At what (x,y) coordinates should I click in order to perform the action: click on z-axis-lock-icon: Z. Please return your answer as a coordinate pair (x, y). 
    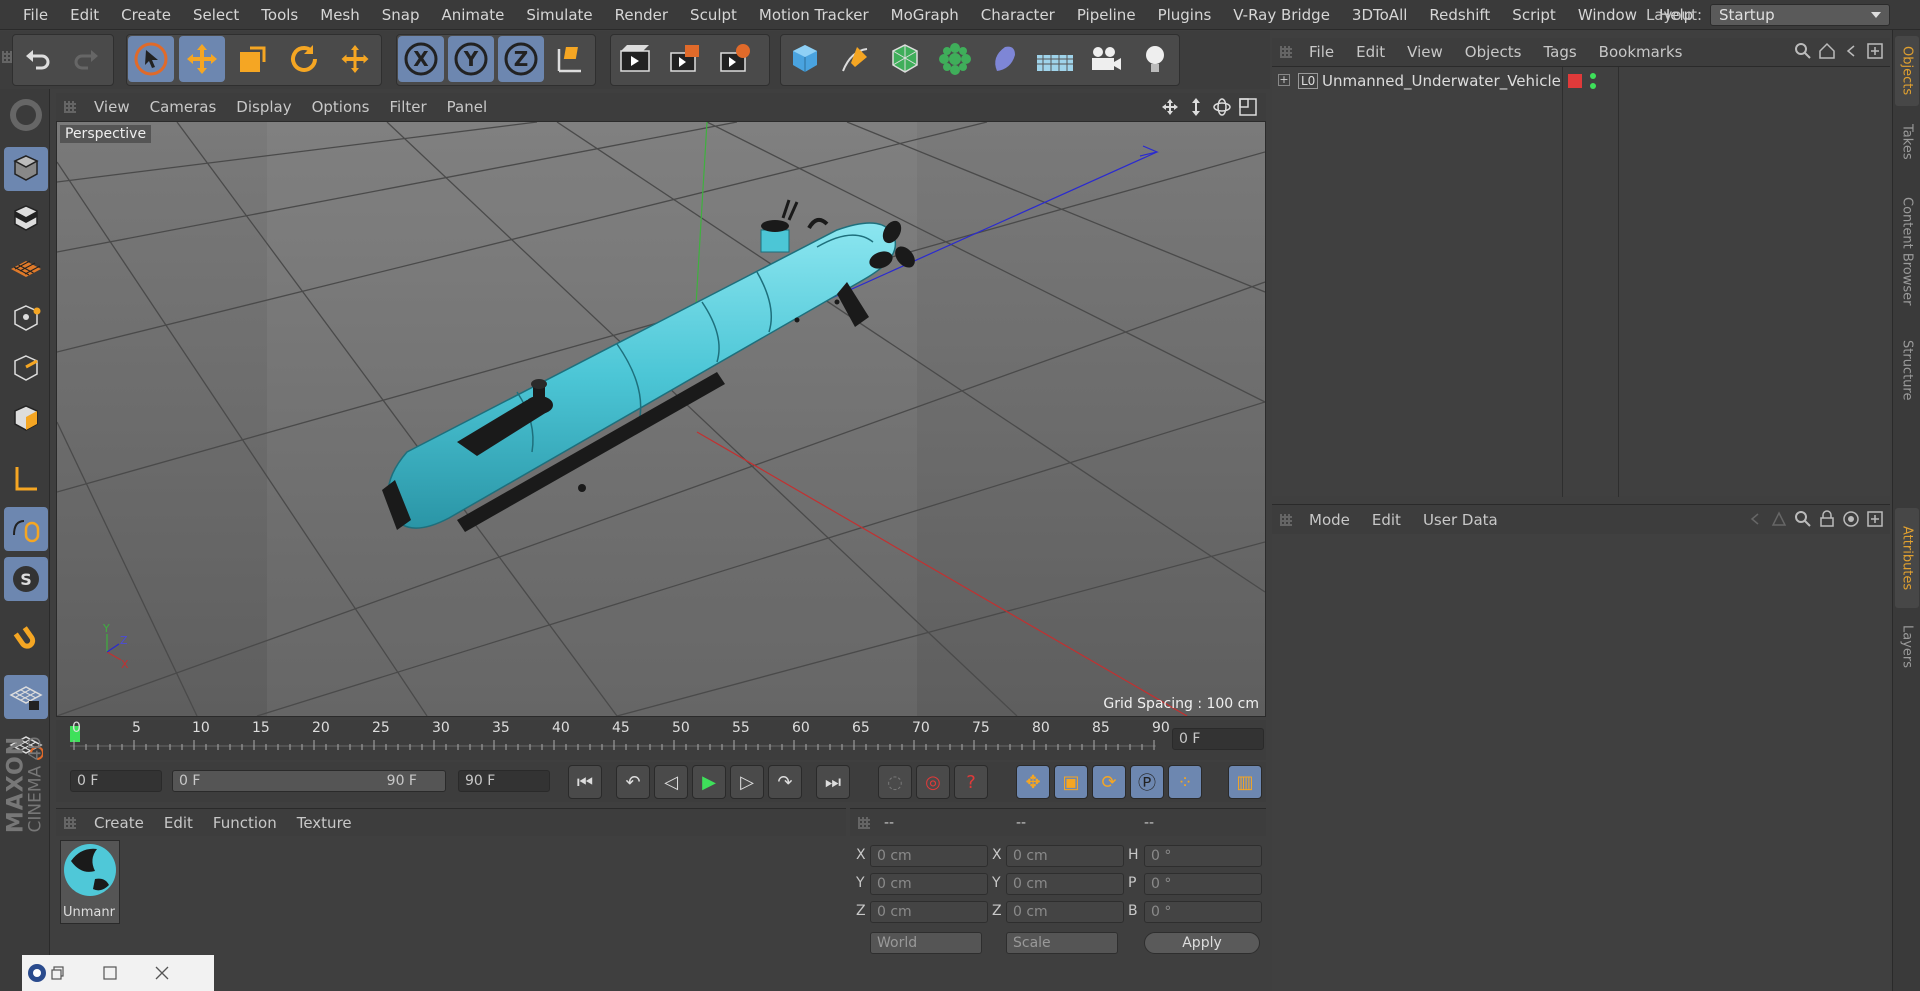
    Looking at the image, I should click on (521, 59).